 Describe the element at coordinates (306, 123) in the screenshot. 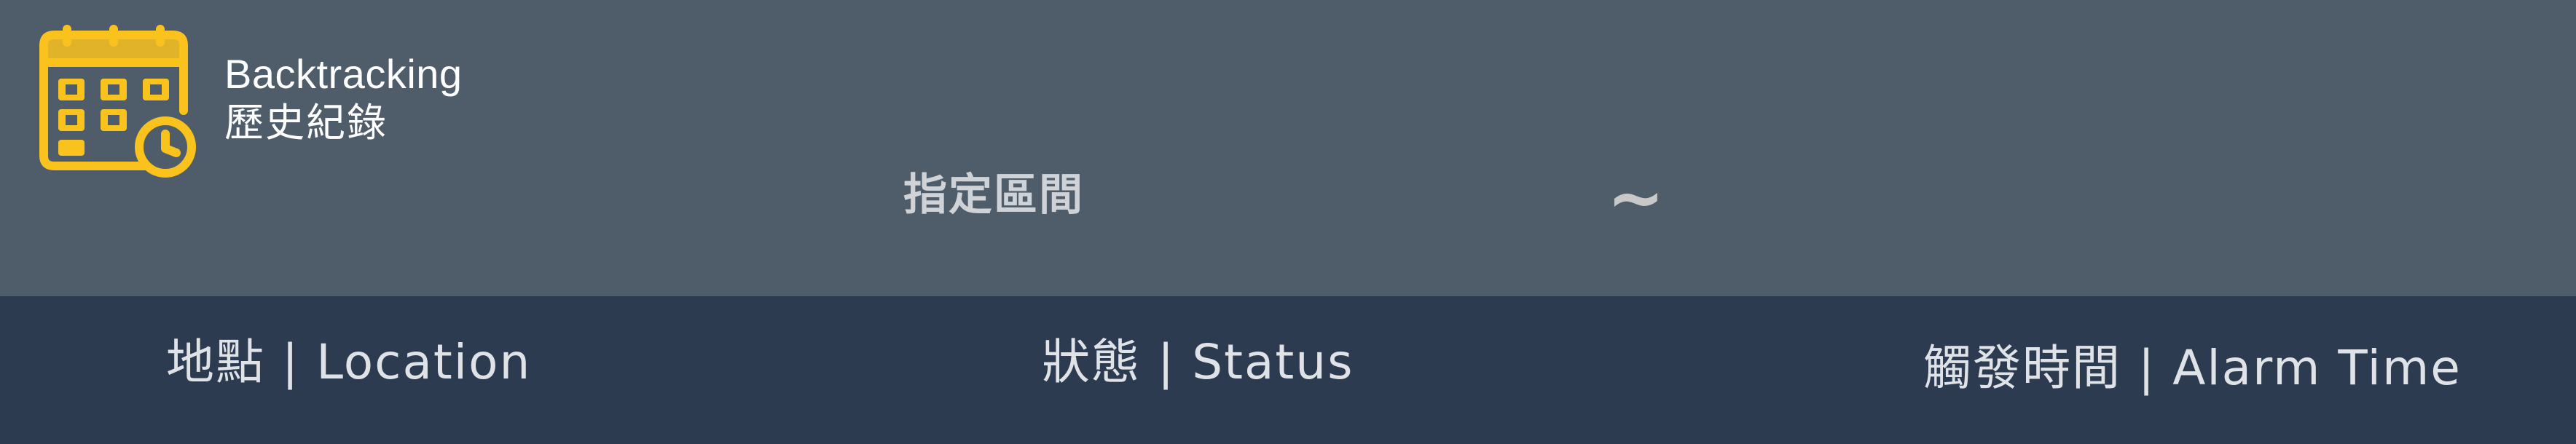

I see `app-title-zh: 歷史紀錄` at that location.